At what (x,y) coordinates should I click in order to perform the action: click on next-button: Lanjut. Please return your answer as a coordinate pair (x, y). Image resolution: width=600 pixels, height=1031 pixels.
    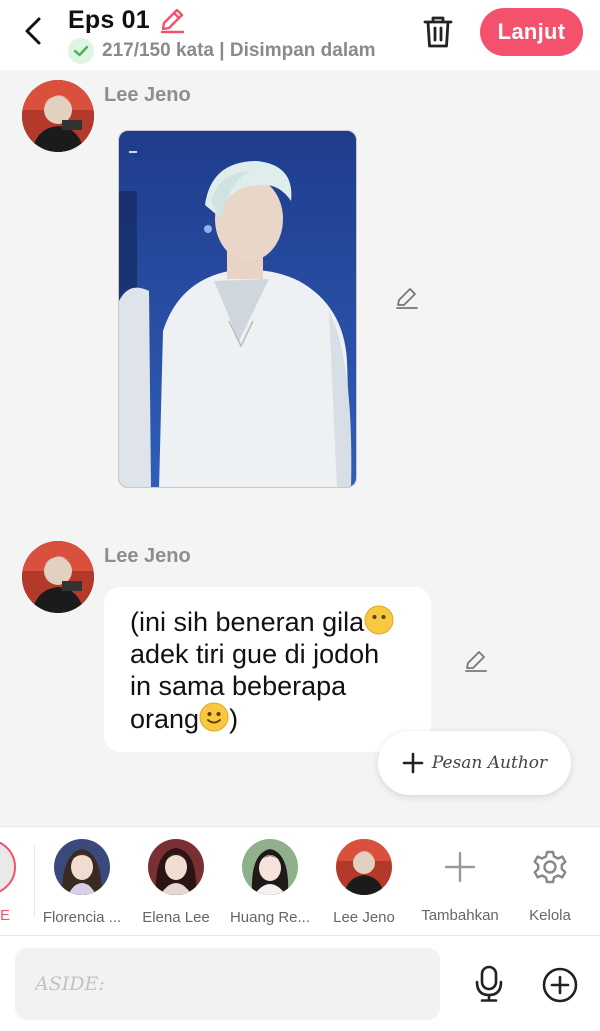
    Looking at the image, I should click on (531, 32).